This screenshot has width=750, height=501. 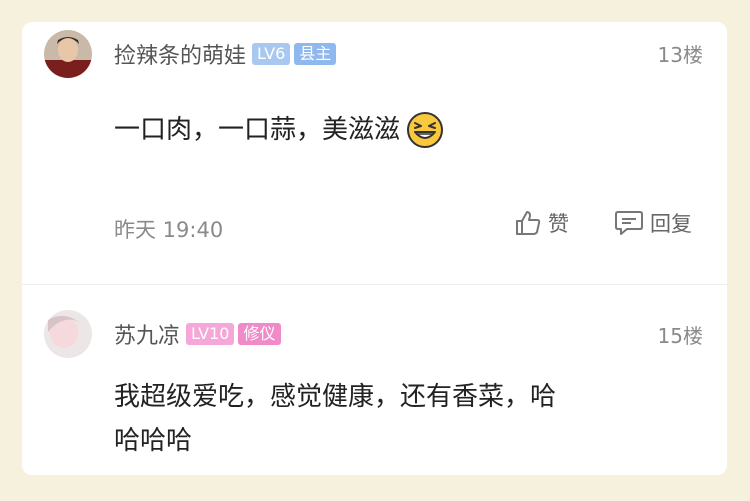 What do you see at coordinates (528, 223) in the screenshot?
I see `thumbs-up-icon` at bounding box center [528, 223].